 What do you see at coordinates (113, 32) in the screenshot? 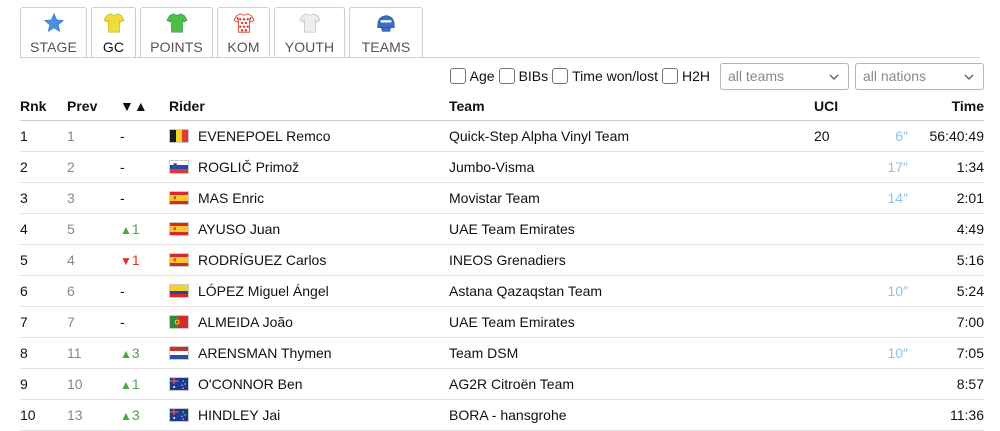
I see `tab-gc: GC` at bounding box center [113, 32].